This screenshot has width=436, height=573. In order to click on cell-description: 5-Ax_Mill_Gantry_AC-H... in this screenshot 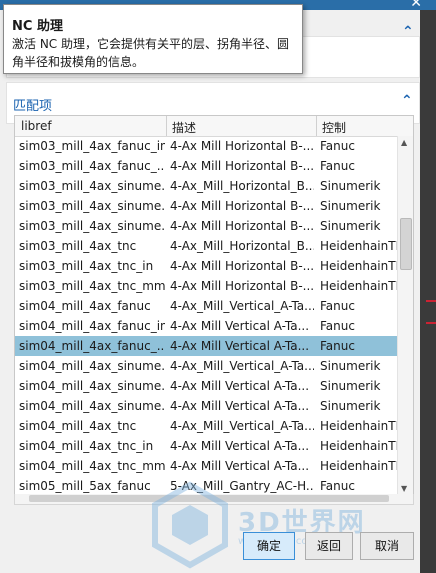, I will do `click(242, 486)`.